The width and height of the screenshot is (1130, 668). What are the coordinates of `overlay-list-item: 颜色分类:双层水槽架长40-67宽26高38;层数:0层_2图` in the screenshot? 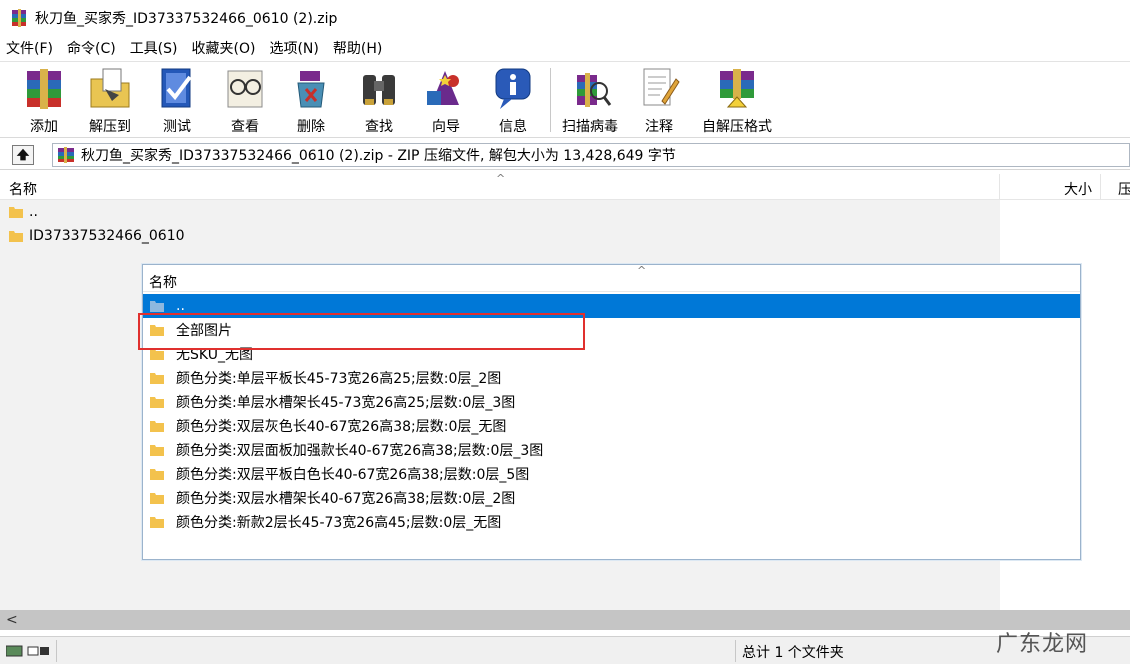 It's located at (611, 498).